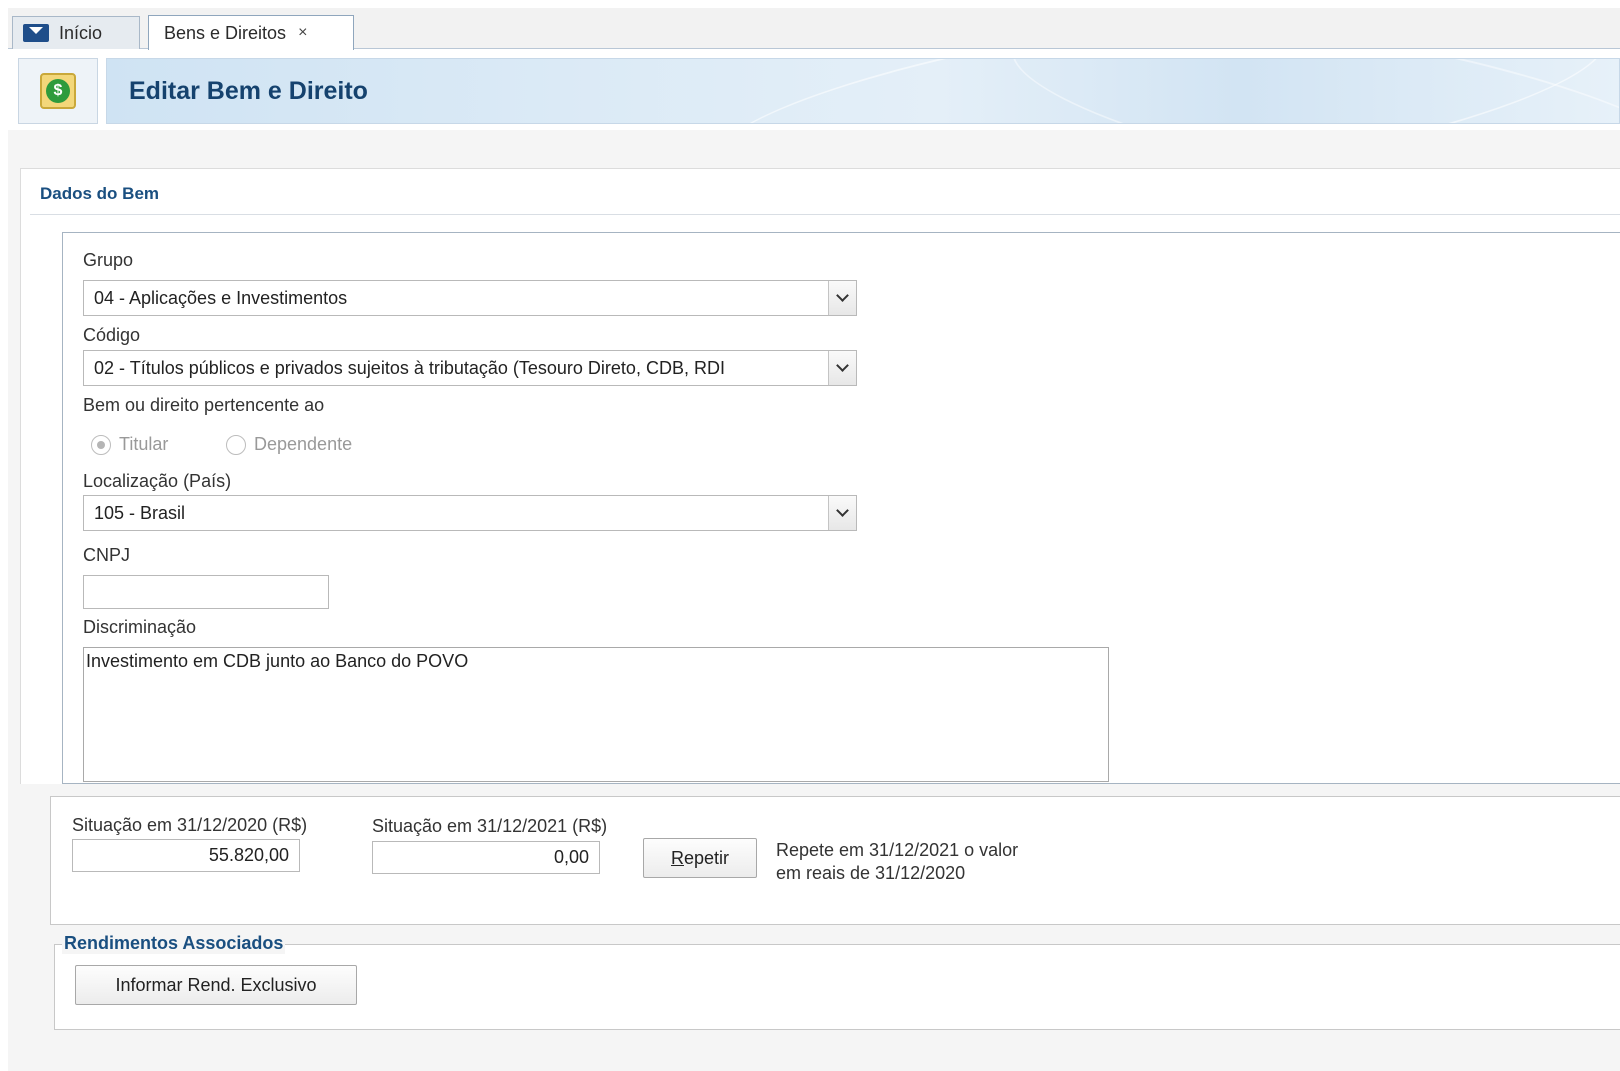 Image resolution: width=1620 pixels, height=1071 pixels. What do you see at coordinates (100, 193) in the screenshot?
I see `section-title-dados: Dados do Bem` at bounding box center [100, 193].